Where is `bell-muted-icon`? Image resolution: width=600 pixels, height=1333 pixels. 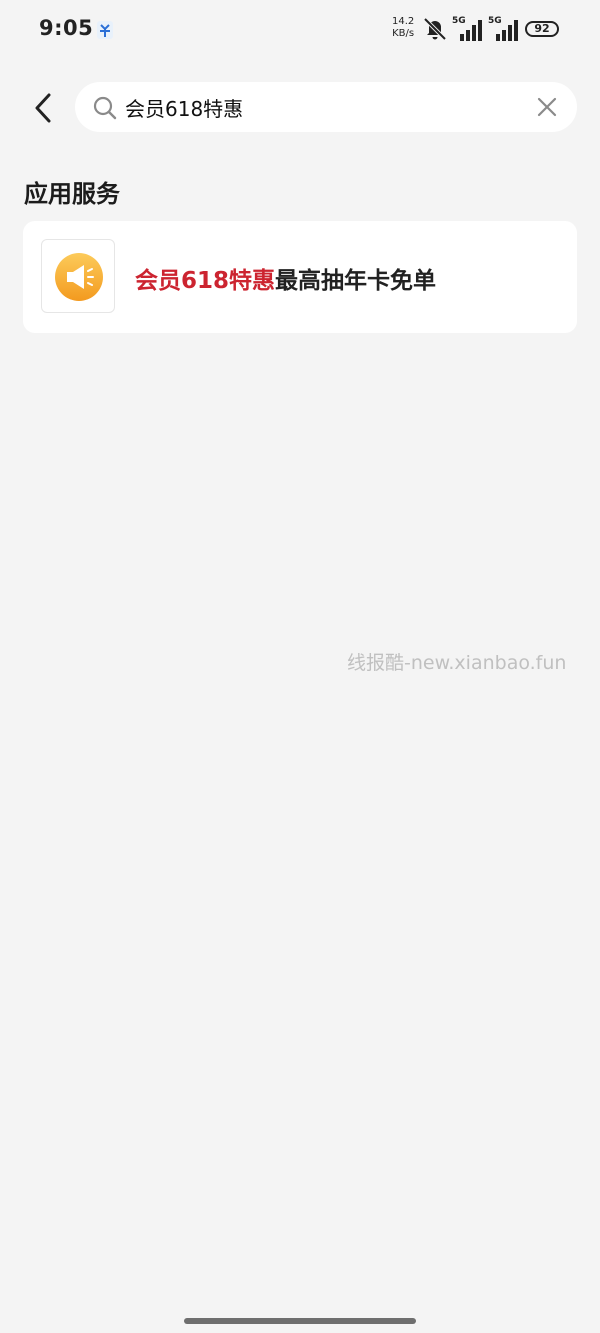
bell-muted-icon is located at coordinates (435, 29).